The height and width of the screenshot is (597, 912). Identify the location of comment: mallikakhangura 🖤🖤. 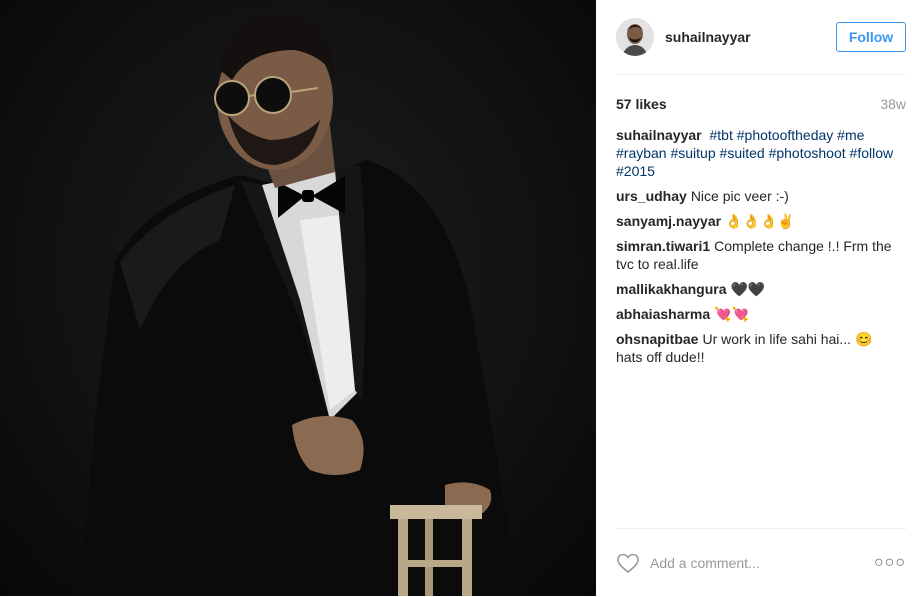
(758, 289).